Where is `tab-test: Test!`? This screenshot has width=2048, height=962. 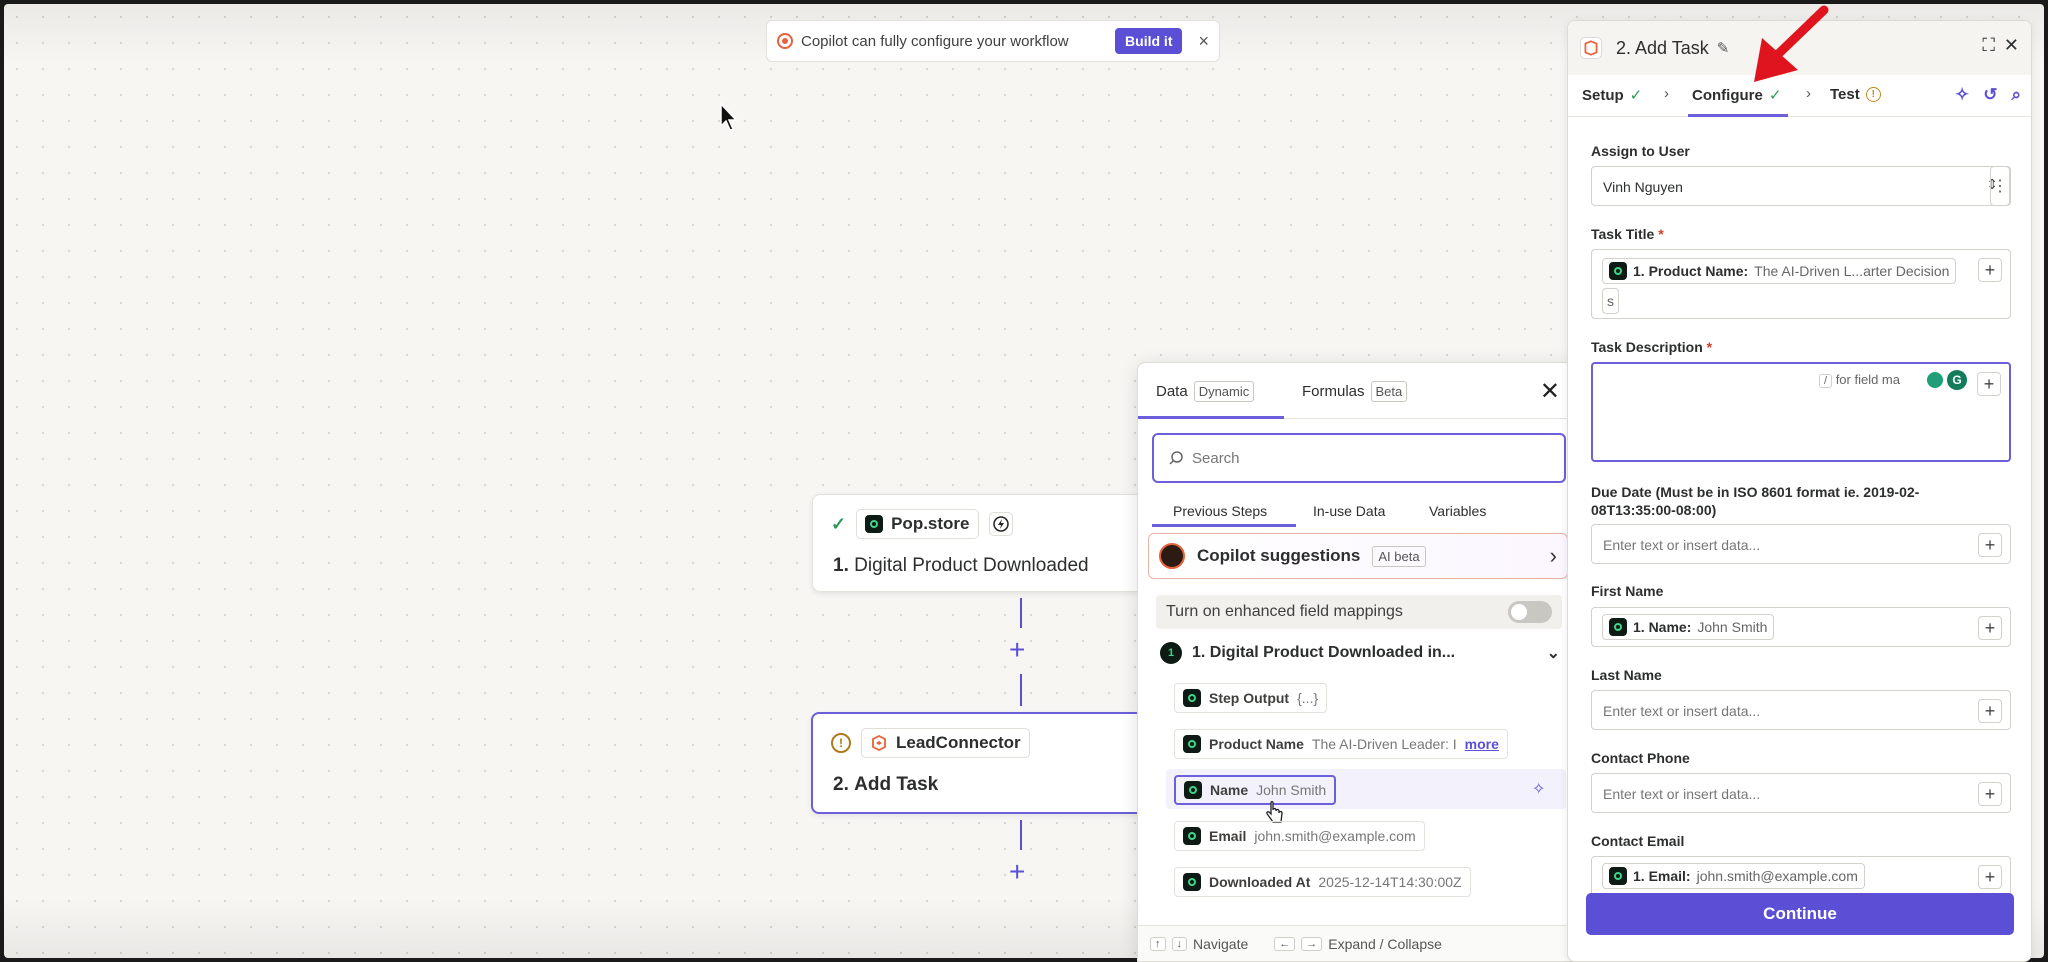 tab-test: Test! is located at coordinates (1855, 94).